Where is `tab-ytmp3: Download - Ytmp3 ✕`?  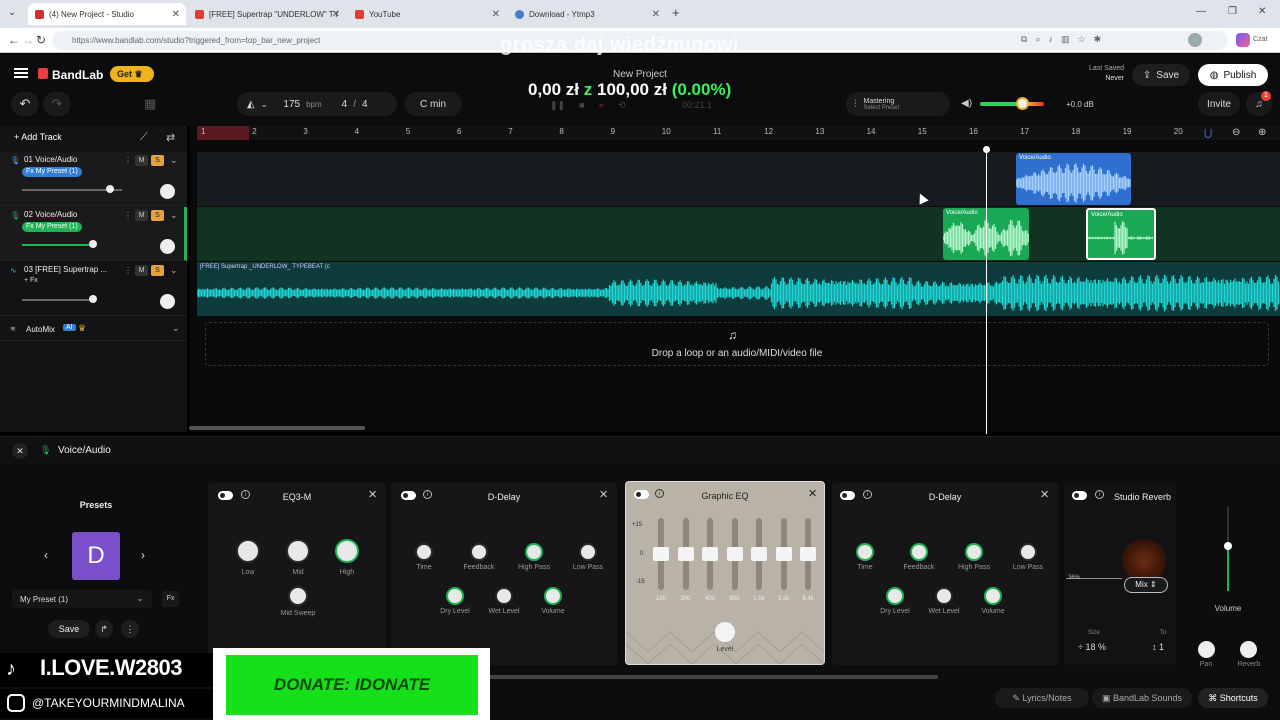
tab-ytmp3: Download - Ytmp3 ✕ is located at coordinates (587, 14).